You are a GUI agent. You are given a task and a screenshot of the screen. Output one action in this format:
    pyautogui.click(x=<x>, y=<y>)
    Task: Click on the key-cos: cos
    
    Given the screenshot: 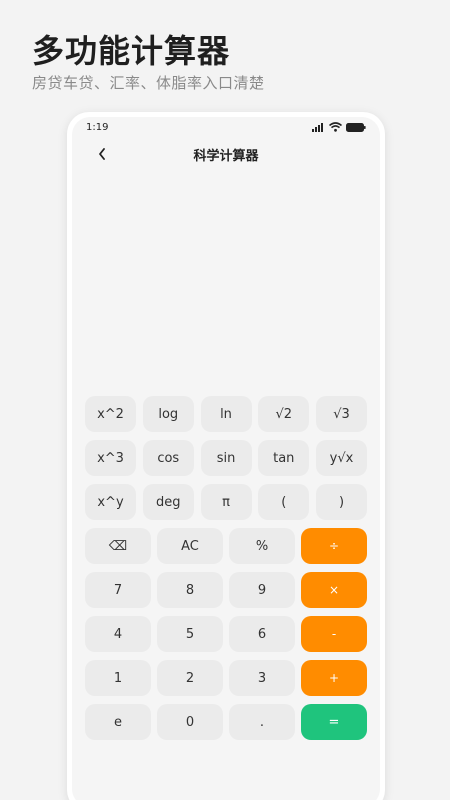 What is the action you would take?
    pyautogui.click(x=168, y=458)
    